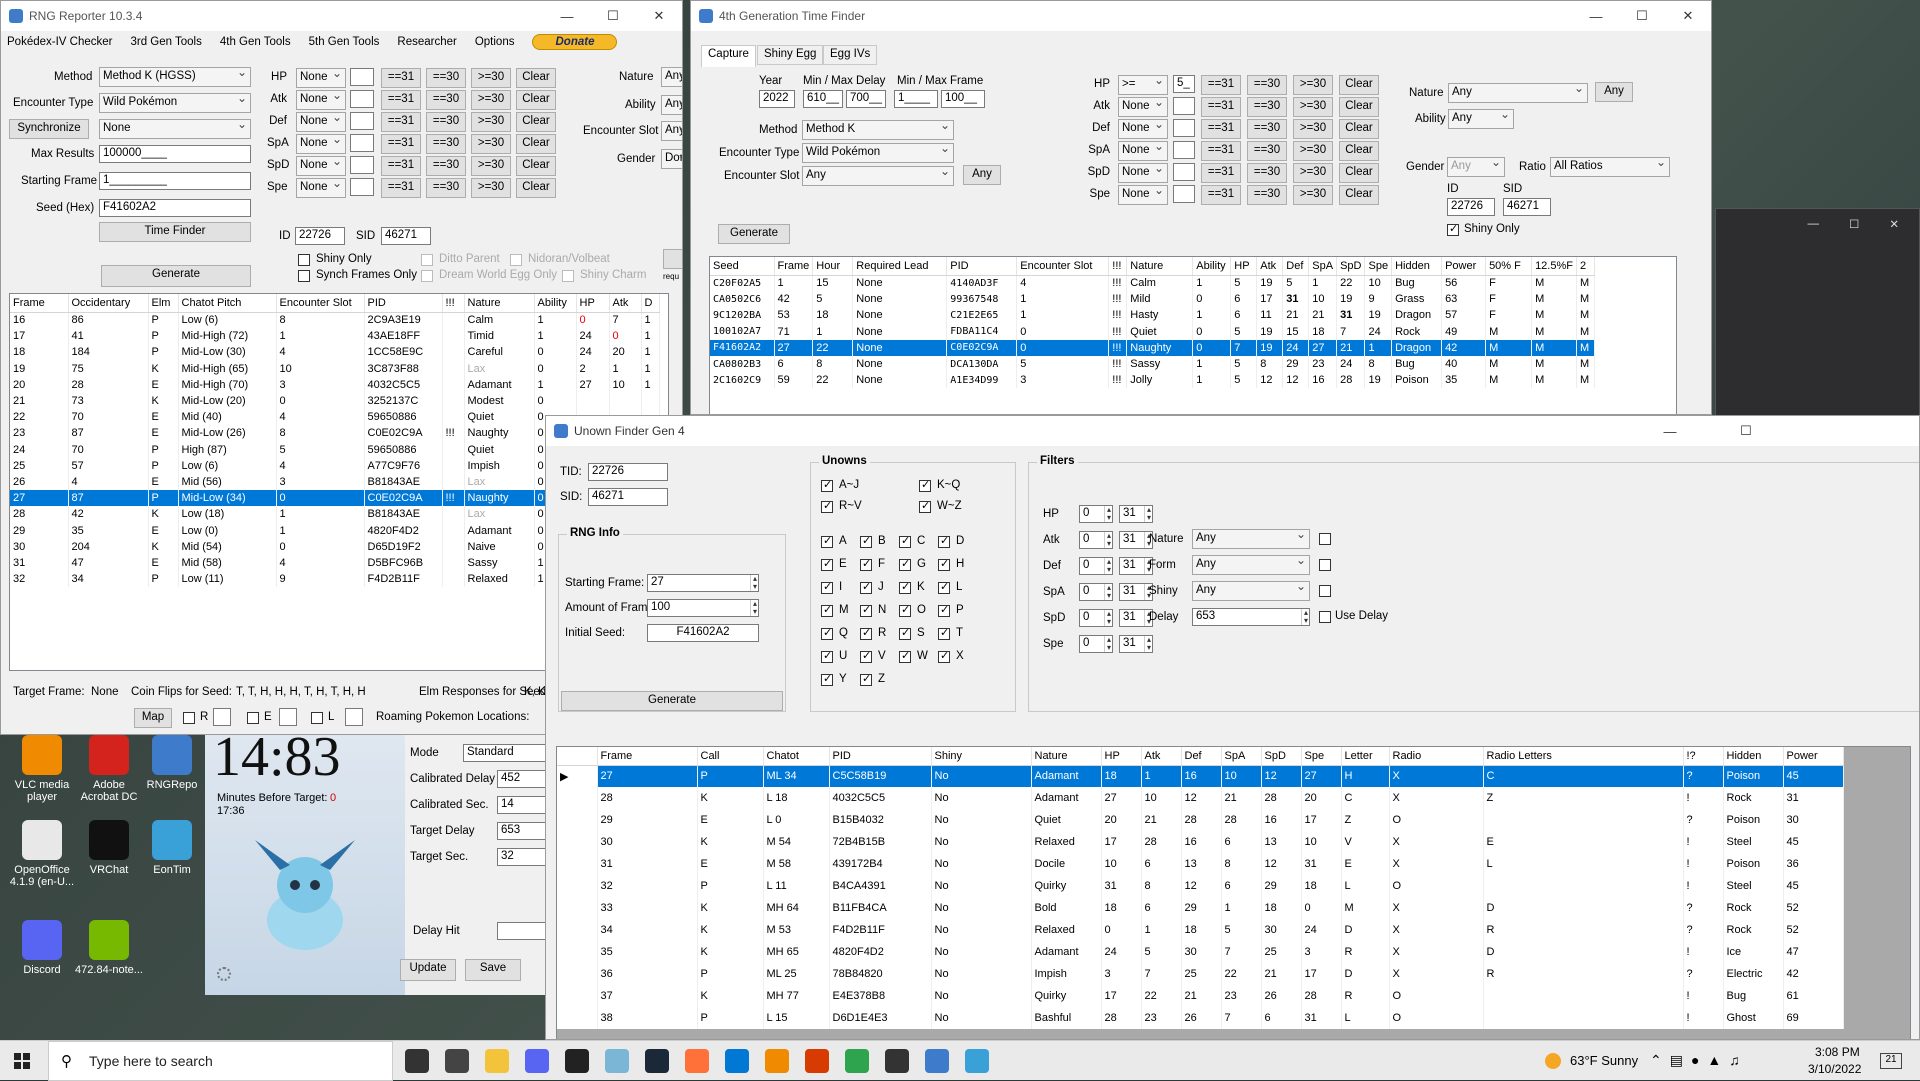 This screenshot has height=1081, width=1920. Describe the element at coordinates (1184, 84) in the screenshot. I see `stat-value-input: 5_` at that location.